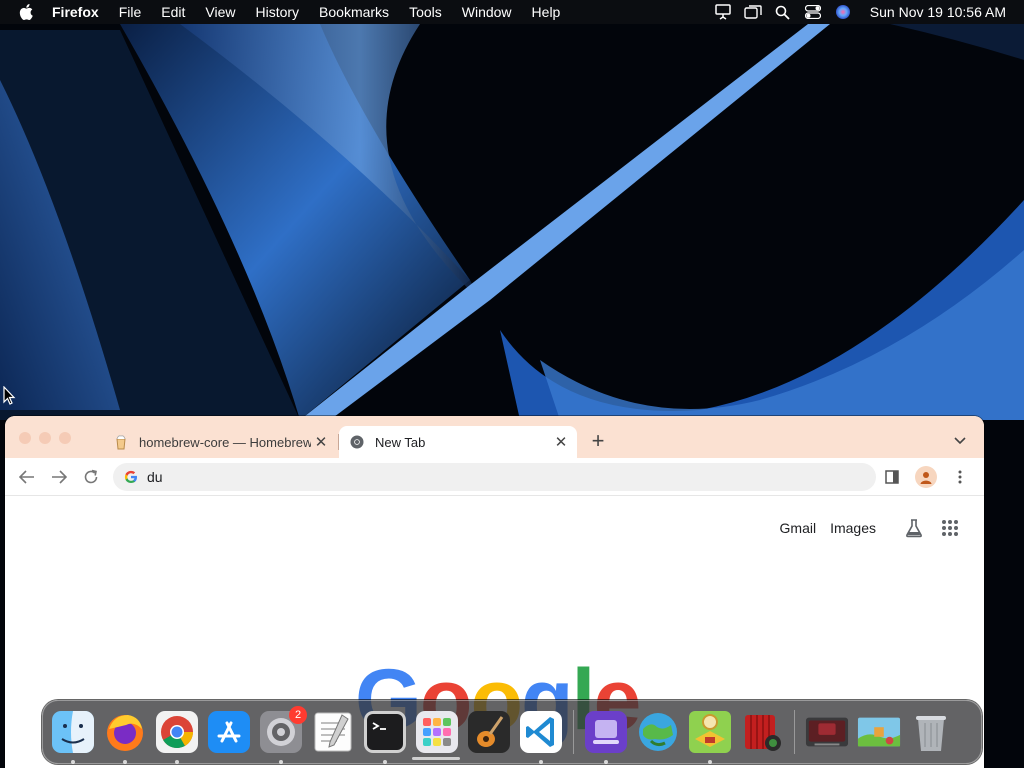 The width and height of the screenshot is (1024, 768). What do you see at coordinates (606, 737) in the screenshot?
I see `purple-app-icon` at bounding box center [606, 737].